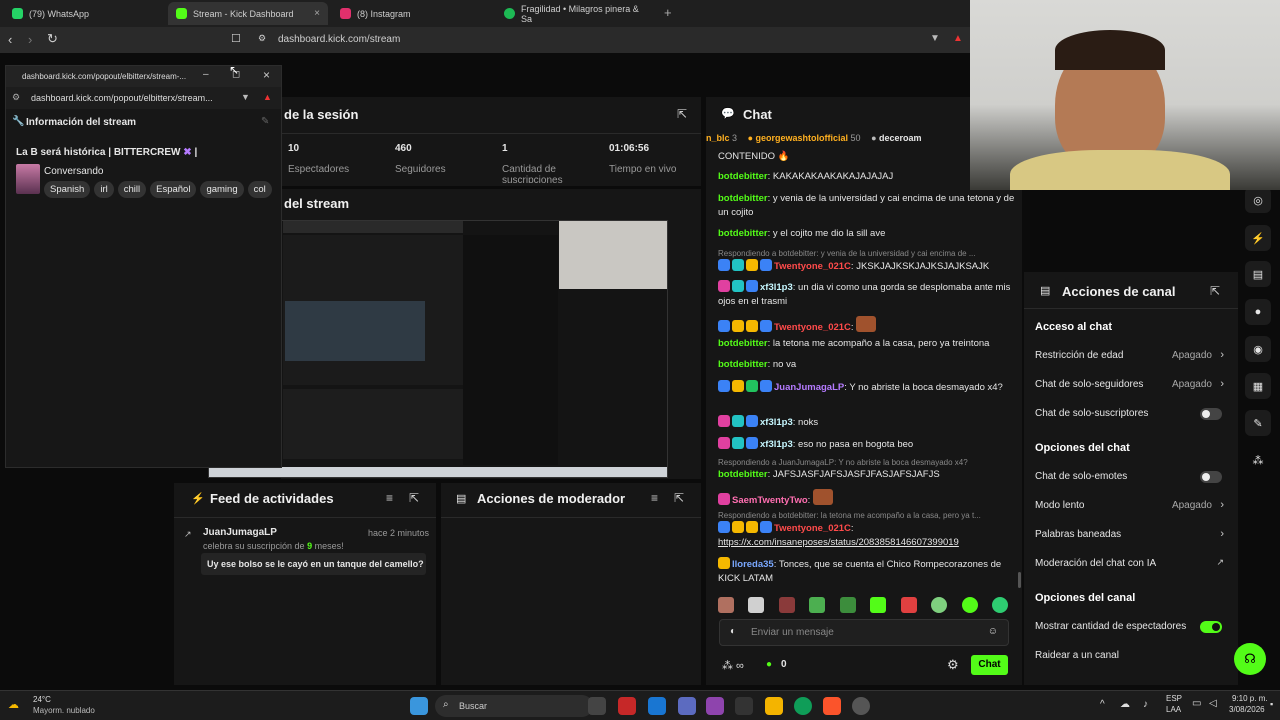 This screenshot has width=1280, height=720. I want to click on banned-words-row: Palabras baneadas ›, so click(1131, 535).